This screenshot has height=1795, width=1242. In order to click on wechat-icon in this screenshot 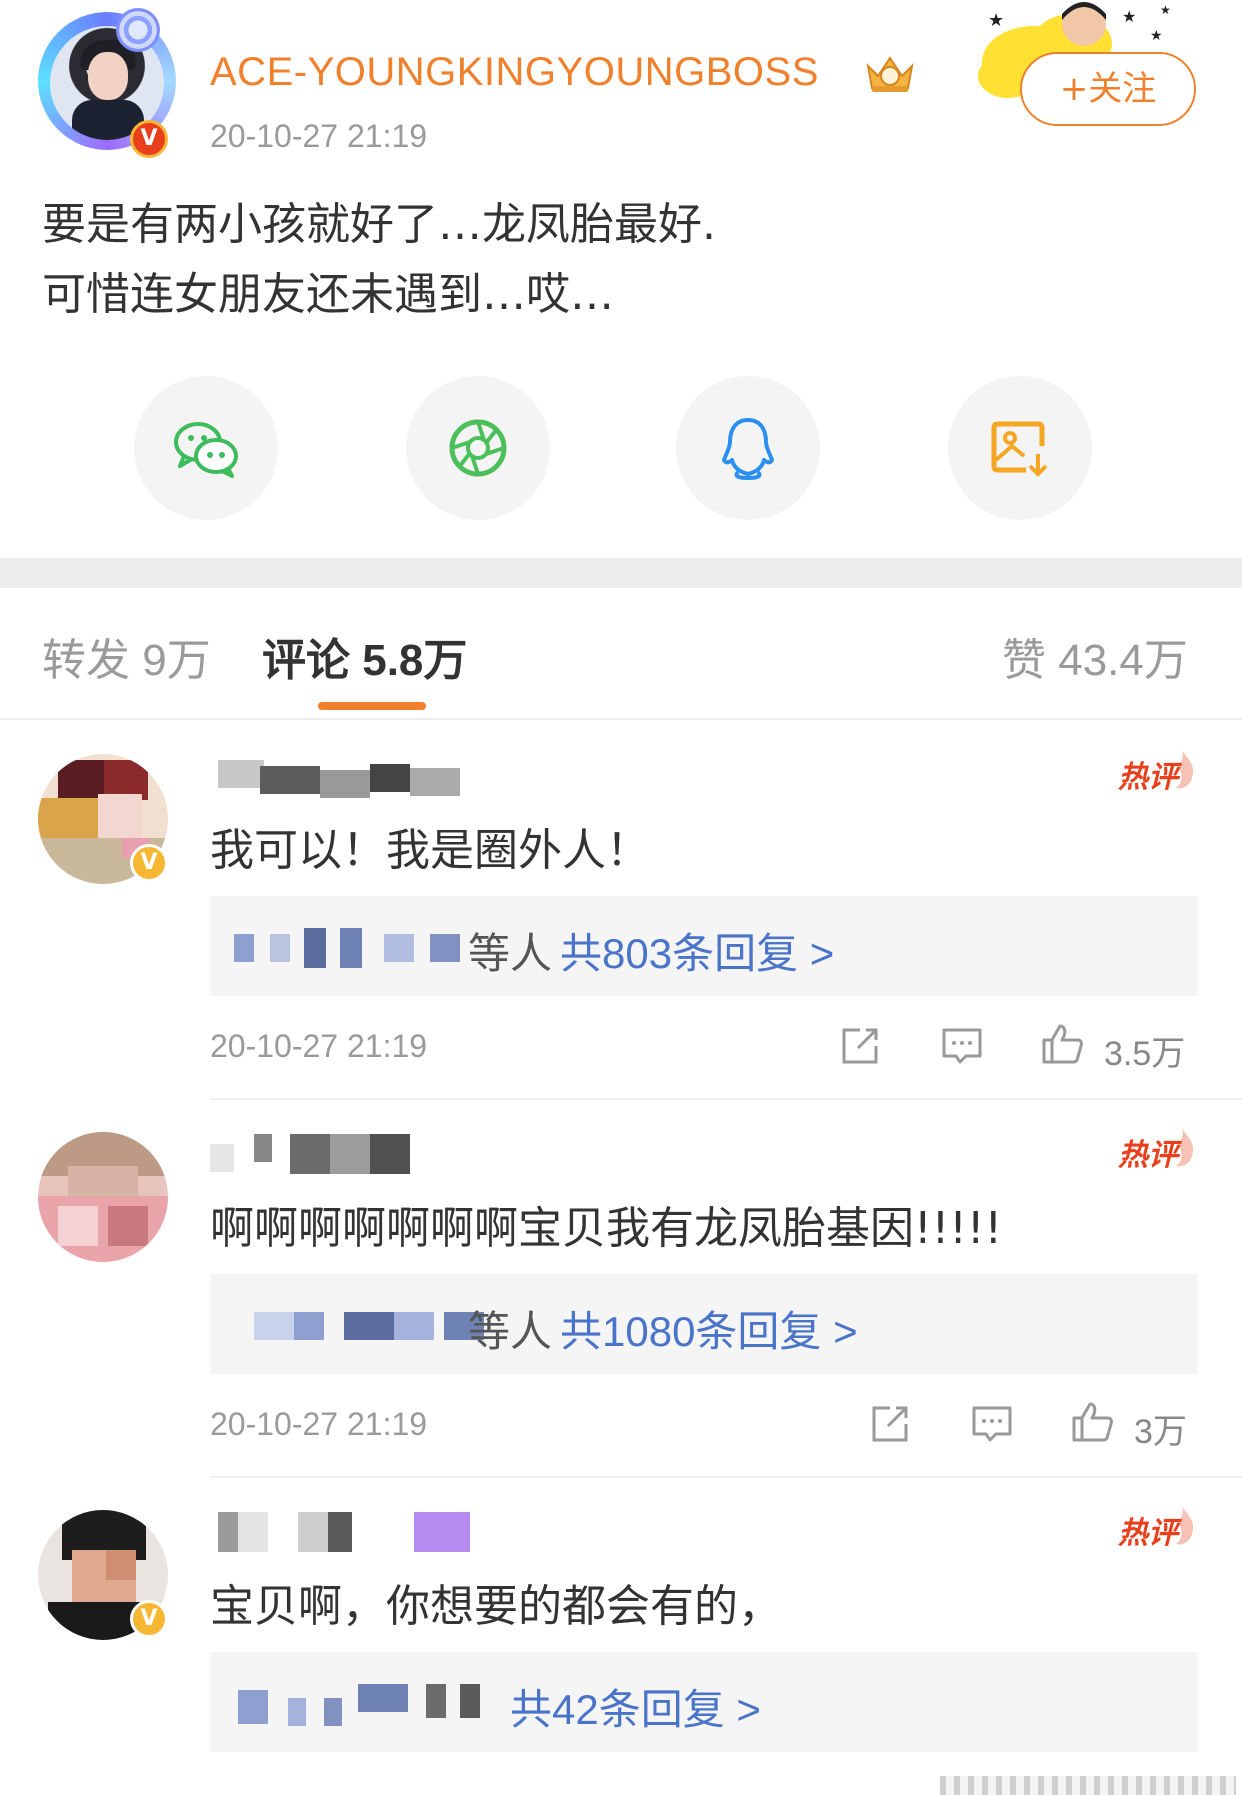, I will do `click(206, 450)`.